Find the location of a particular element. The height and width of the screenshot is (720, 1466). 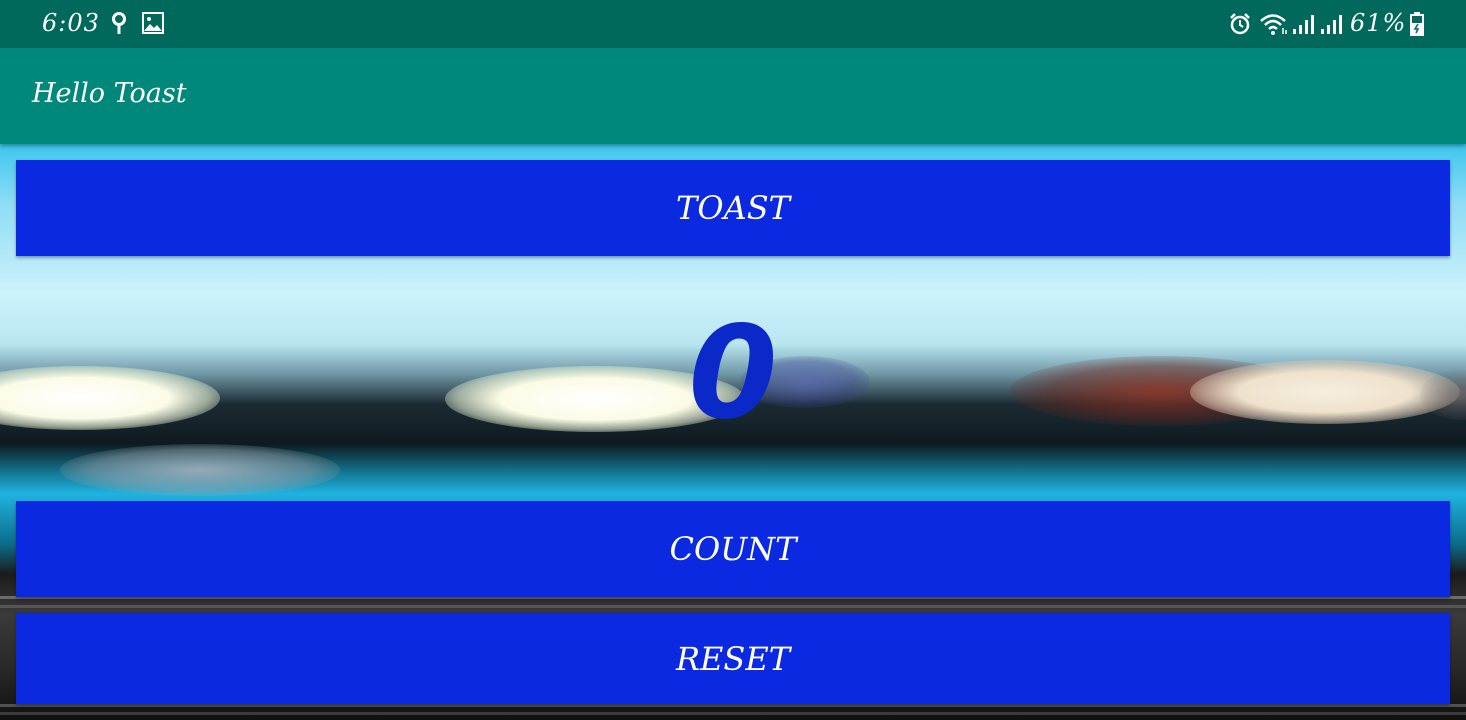

toast-button-label: TOAST is located at coordinates (733, 208).